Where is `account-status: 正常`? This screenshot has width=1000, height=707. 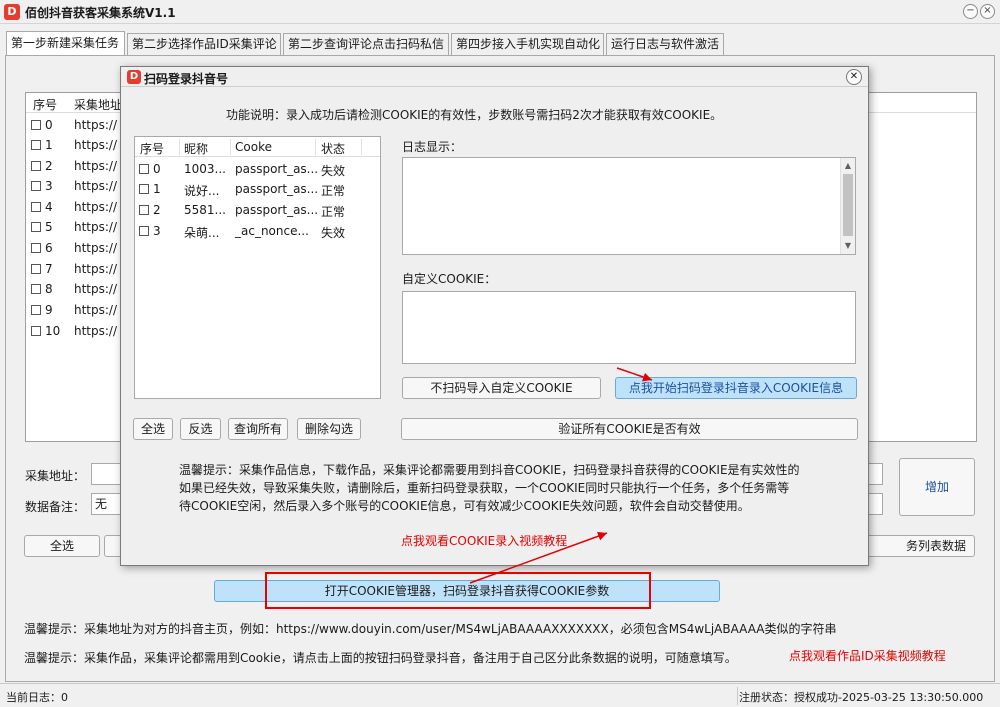
account-status: 正常 is located at coordinates (333, 212).